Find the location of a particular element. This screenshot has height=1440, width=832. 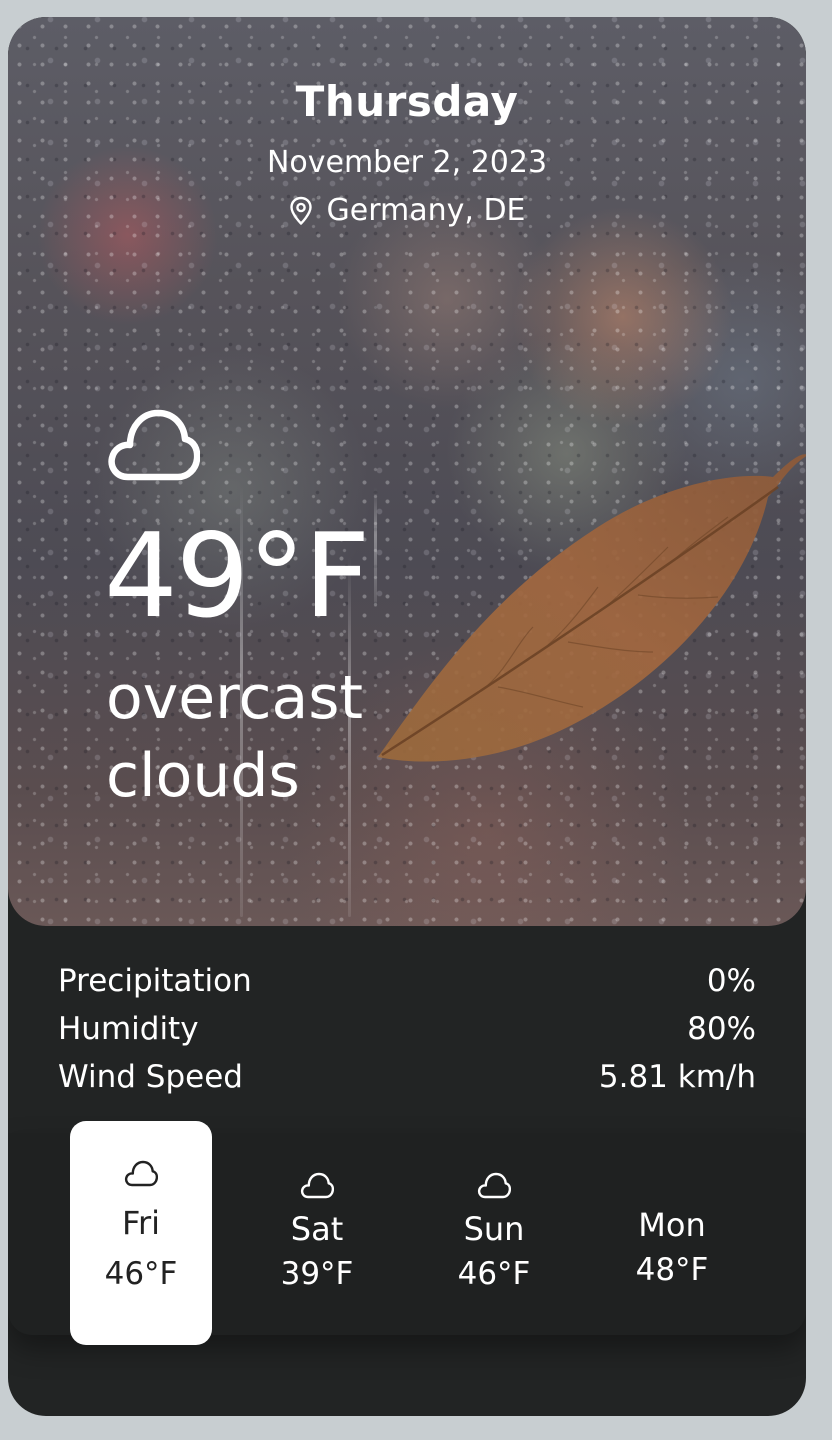

stat-row-wind-speed: Wind Speed 5.81 km/h is located at coordinates (407, 1077).